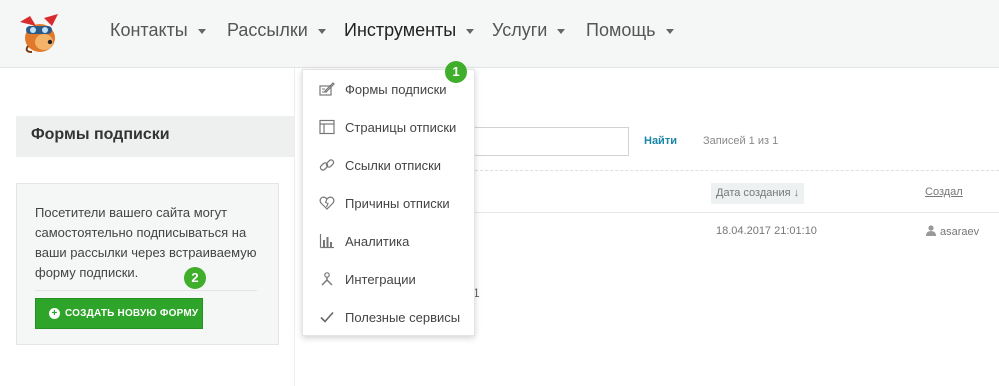 The height and width of the screenshot is (386, 999). Describe the element at coordinates (267, 30) in the screenshot. I see `nav-mailings-label: Рассылки` at that location.